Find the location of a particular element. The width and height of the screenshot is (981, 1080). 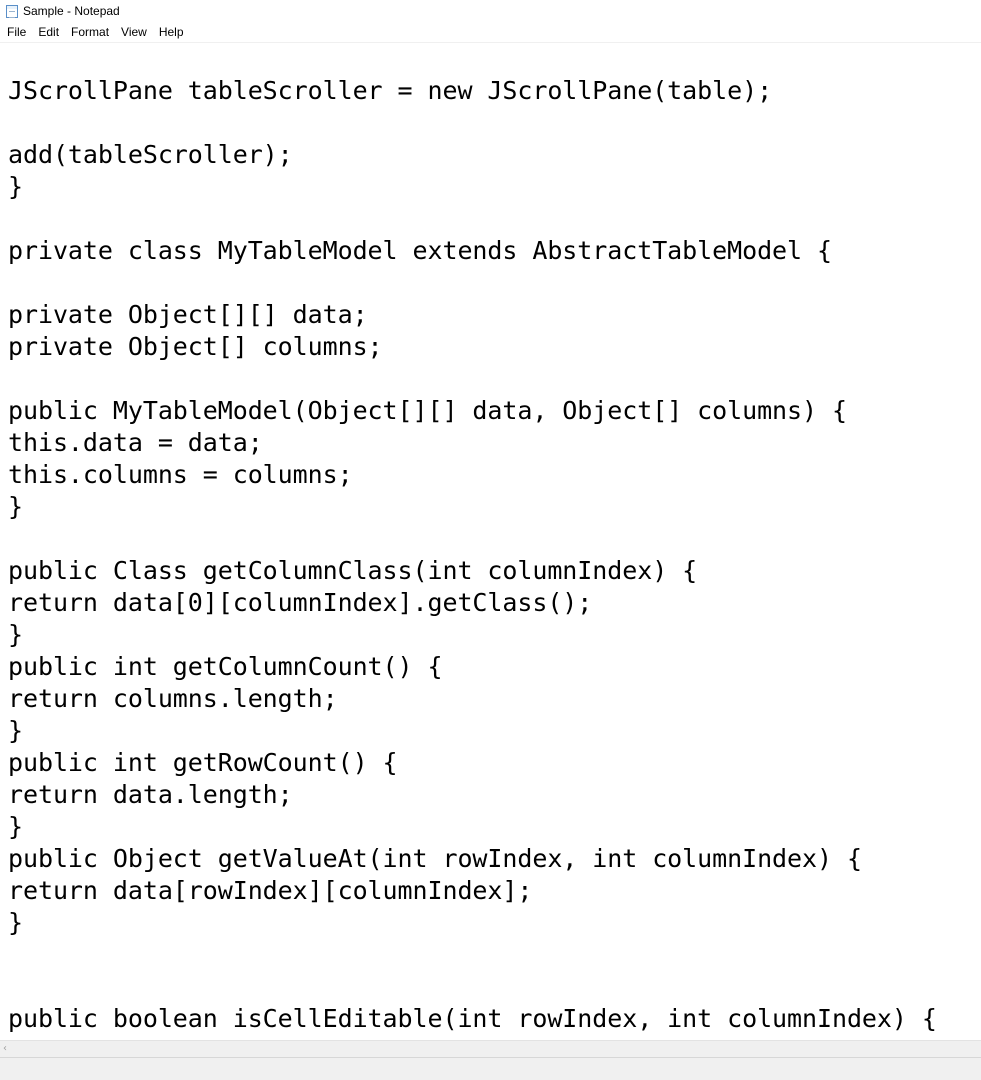

code-line: public int getRowCount() { is located at coordinates (203, 762).